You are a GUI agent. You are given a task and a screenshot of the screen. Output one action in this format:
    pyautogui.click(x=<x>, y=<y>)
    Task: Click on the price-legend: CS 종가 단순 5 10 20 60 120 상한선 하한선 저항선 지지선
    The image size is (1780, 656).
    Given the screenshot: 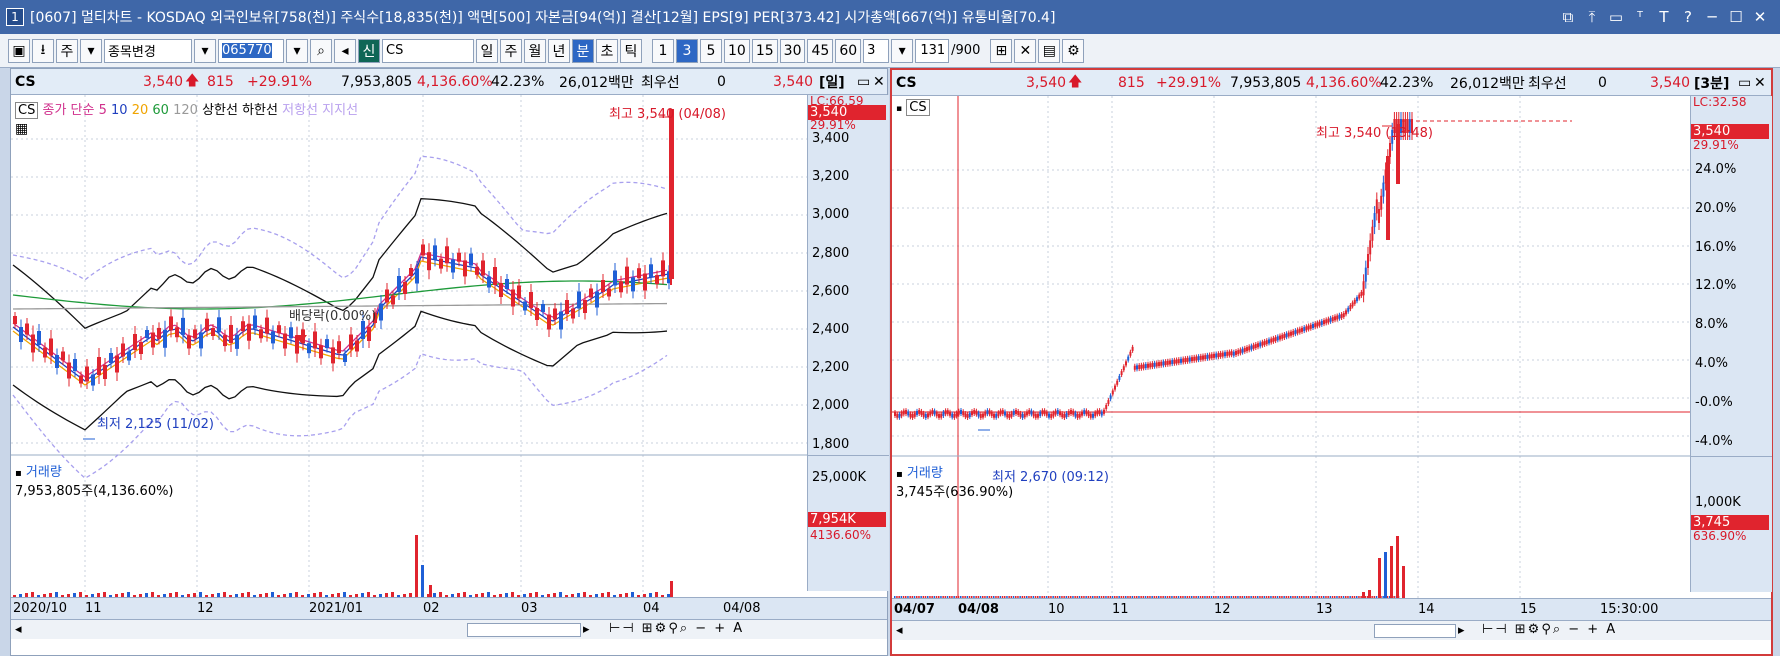 What is the action you would take?
    pyautogui.click(x=186, y=109)
    